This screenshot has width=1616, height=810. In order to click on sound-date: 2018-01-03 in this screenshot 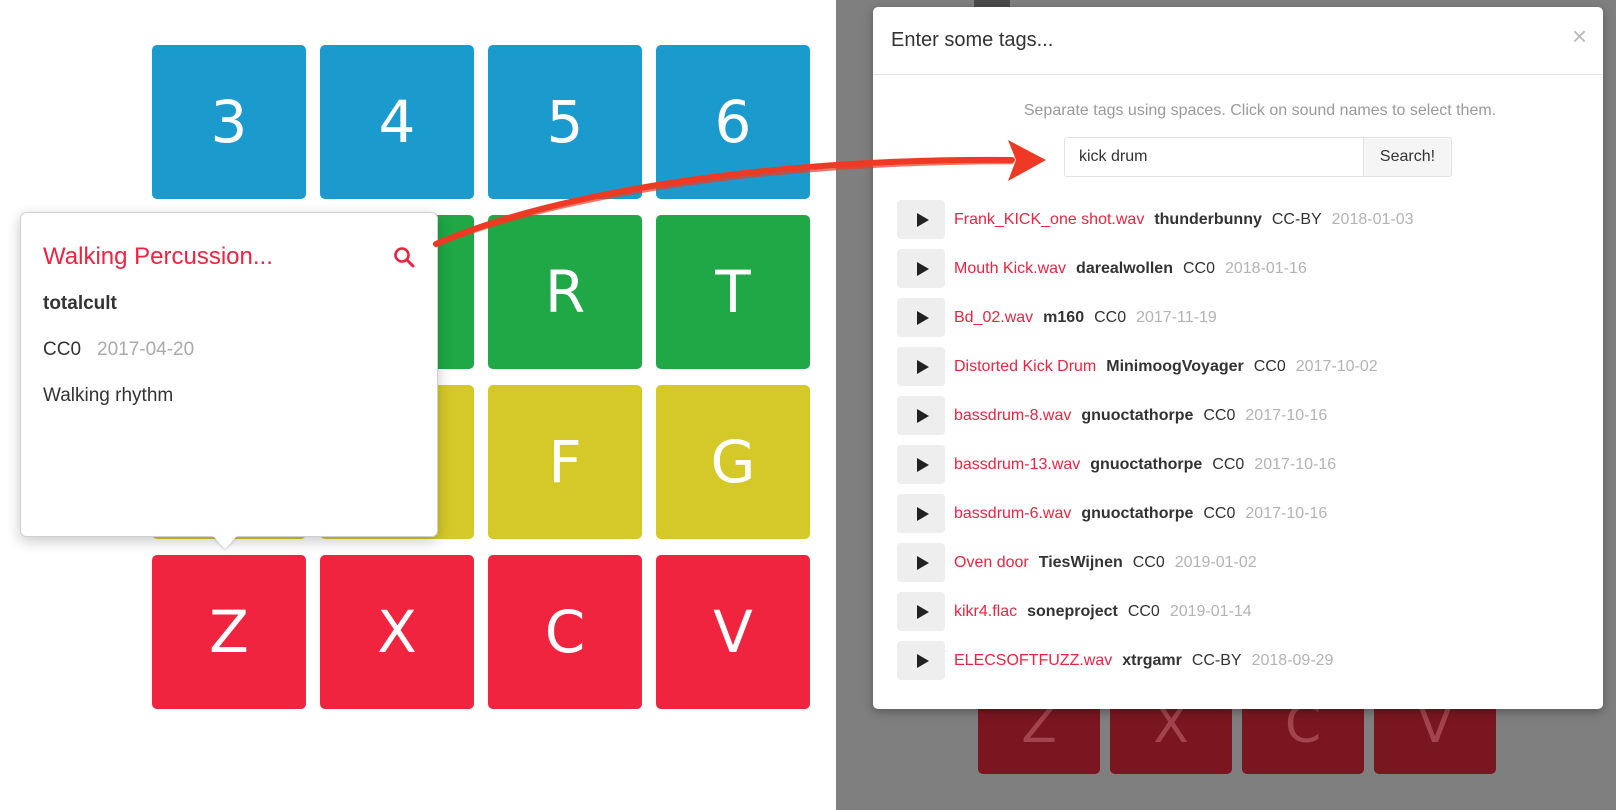, I will do `click(1372, 219)`.